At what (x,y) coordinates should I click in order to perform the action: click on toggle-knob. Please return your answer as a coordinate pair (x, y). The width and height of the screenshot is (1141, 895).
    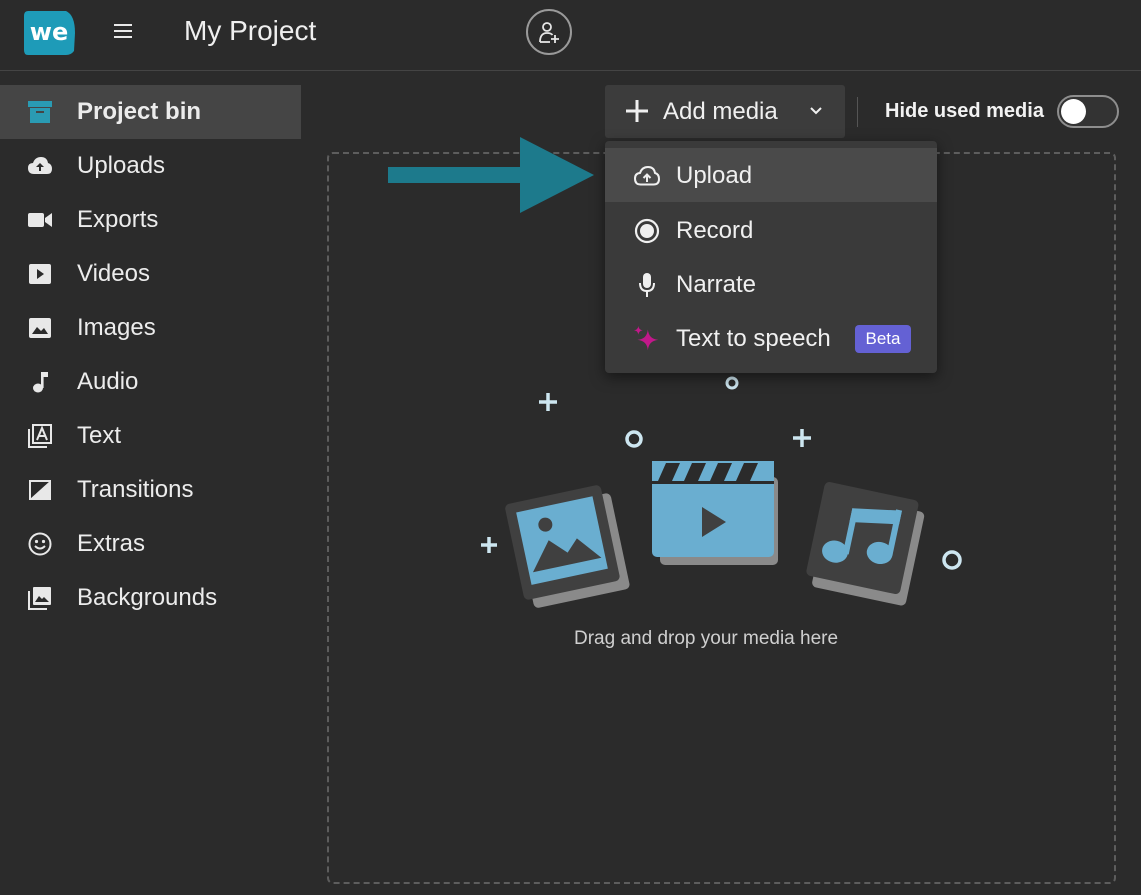
    Looking at the image, I should click on (1073, 111).